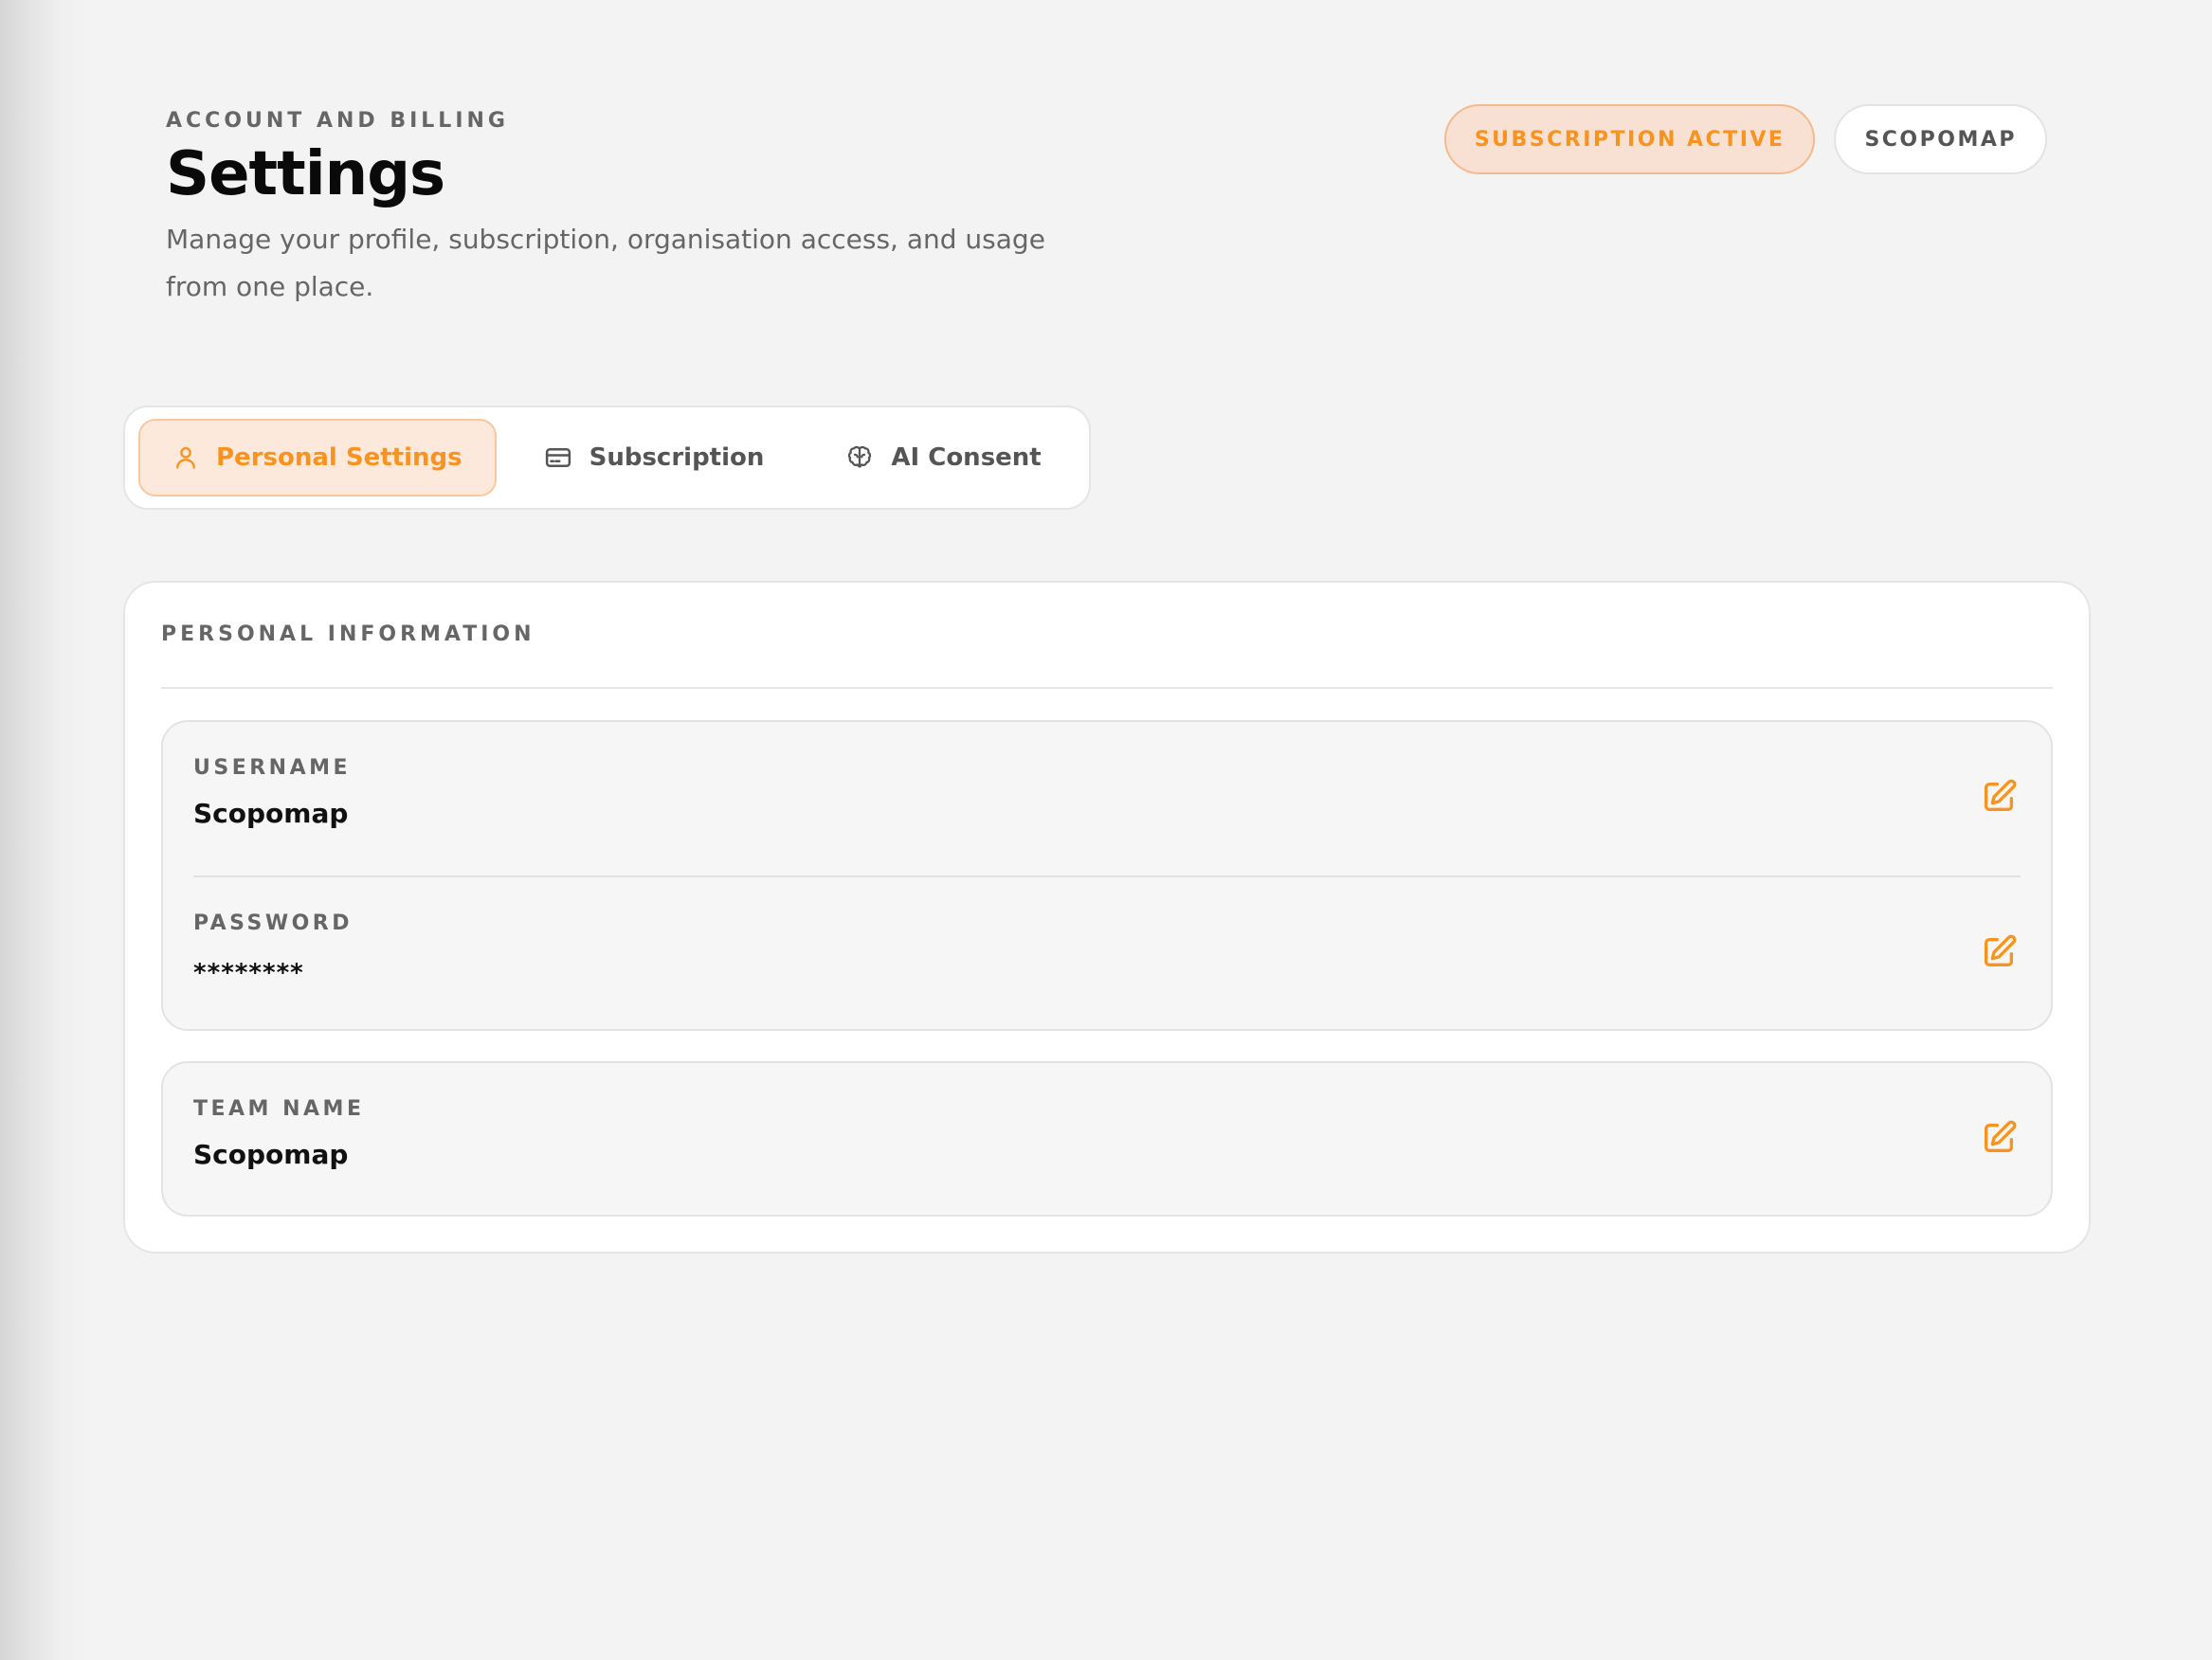  I want to click on edit-username-button, so click(1999, 799).